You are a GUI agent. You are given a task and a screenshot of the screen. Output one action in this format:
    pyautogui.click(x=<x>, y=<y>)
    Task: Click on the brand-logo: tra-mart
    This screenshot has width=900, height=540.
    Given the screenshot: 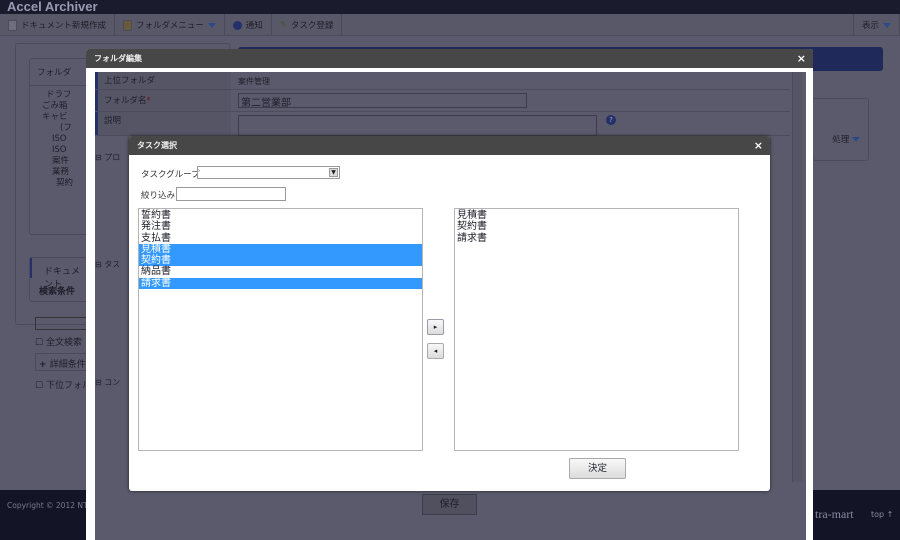 What is the action you would take?
    pyautogui.click(x=834, y=514)
    